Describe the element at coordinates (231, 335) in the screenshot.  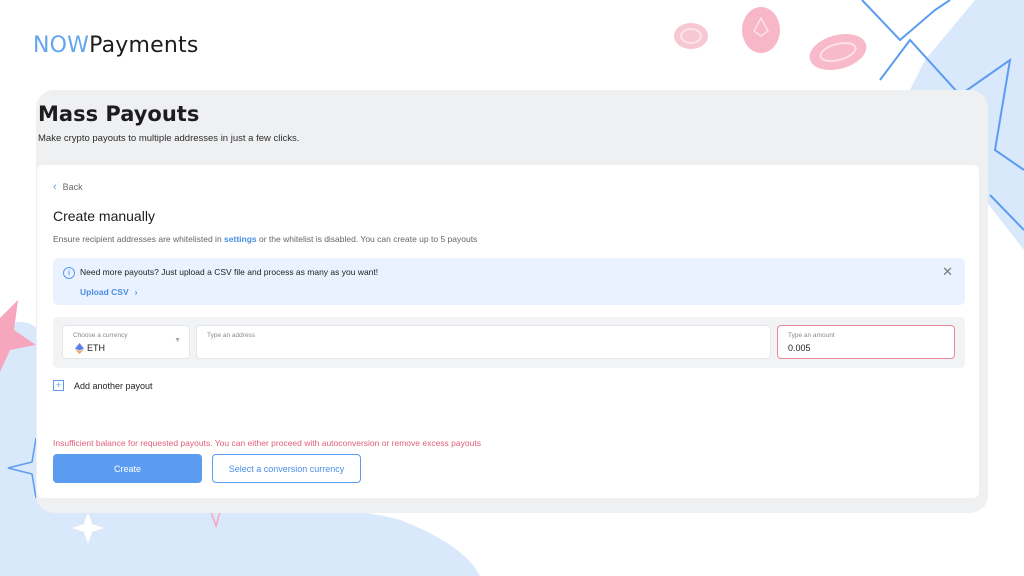
I see `address-placeholder: Type an address` at that location.